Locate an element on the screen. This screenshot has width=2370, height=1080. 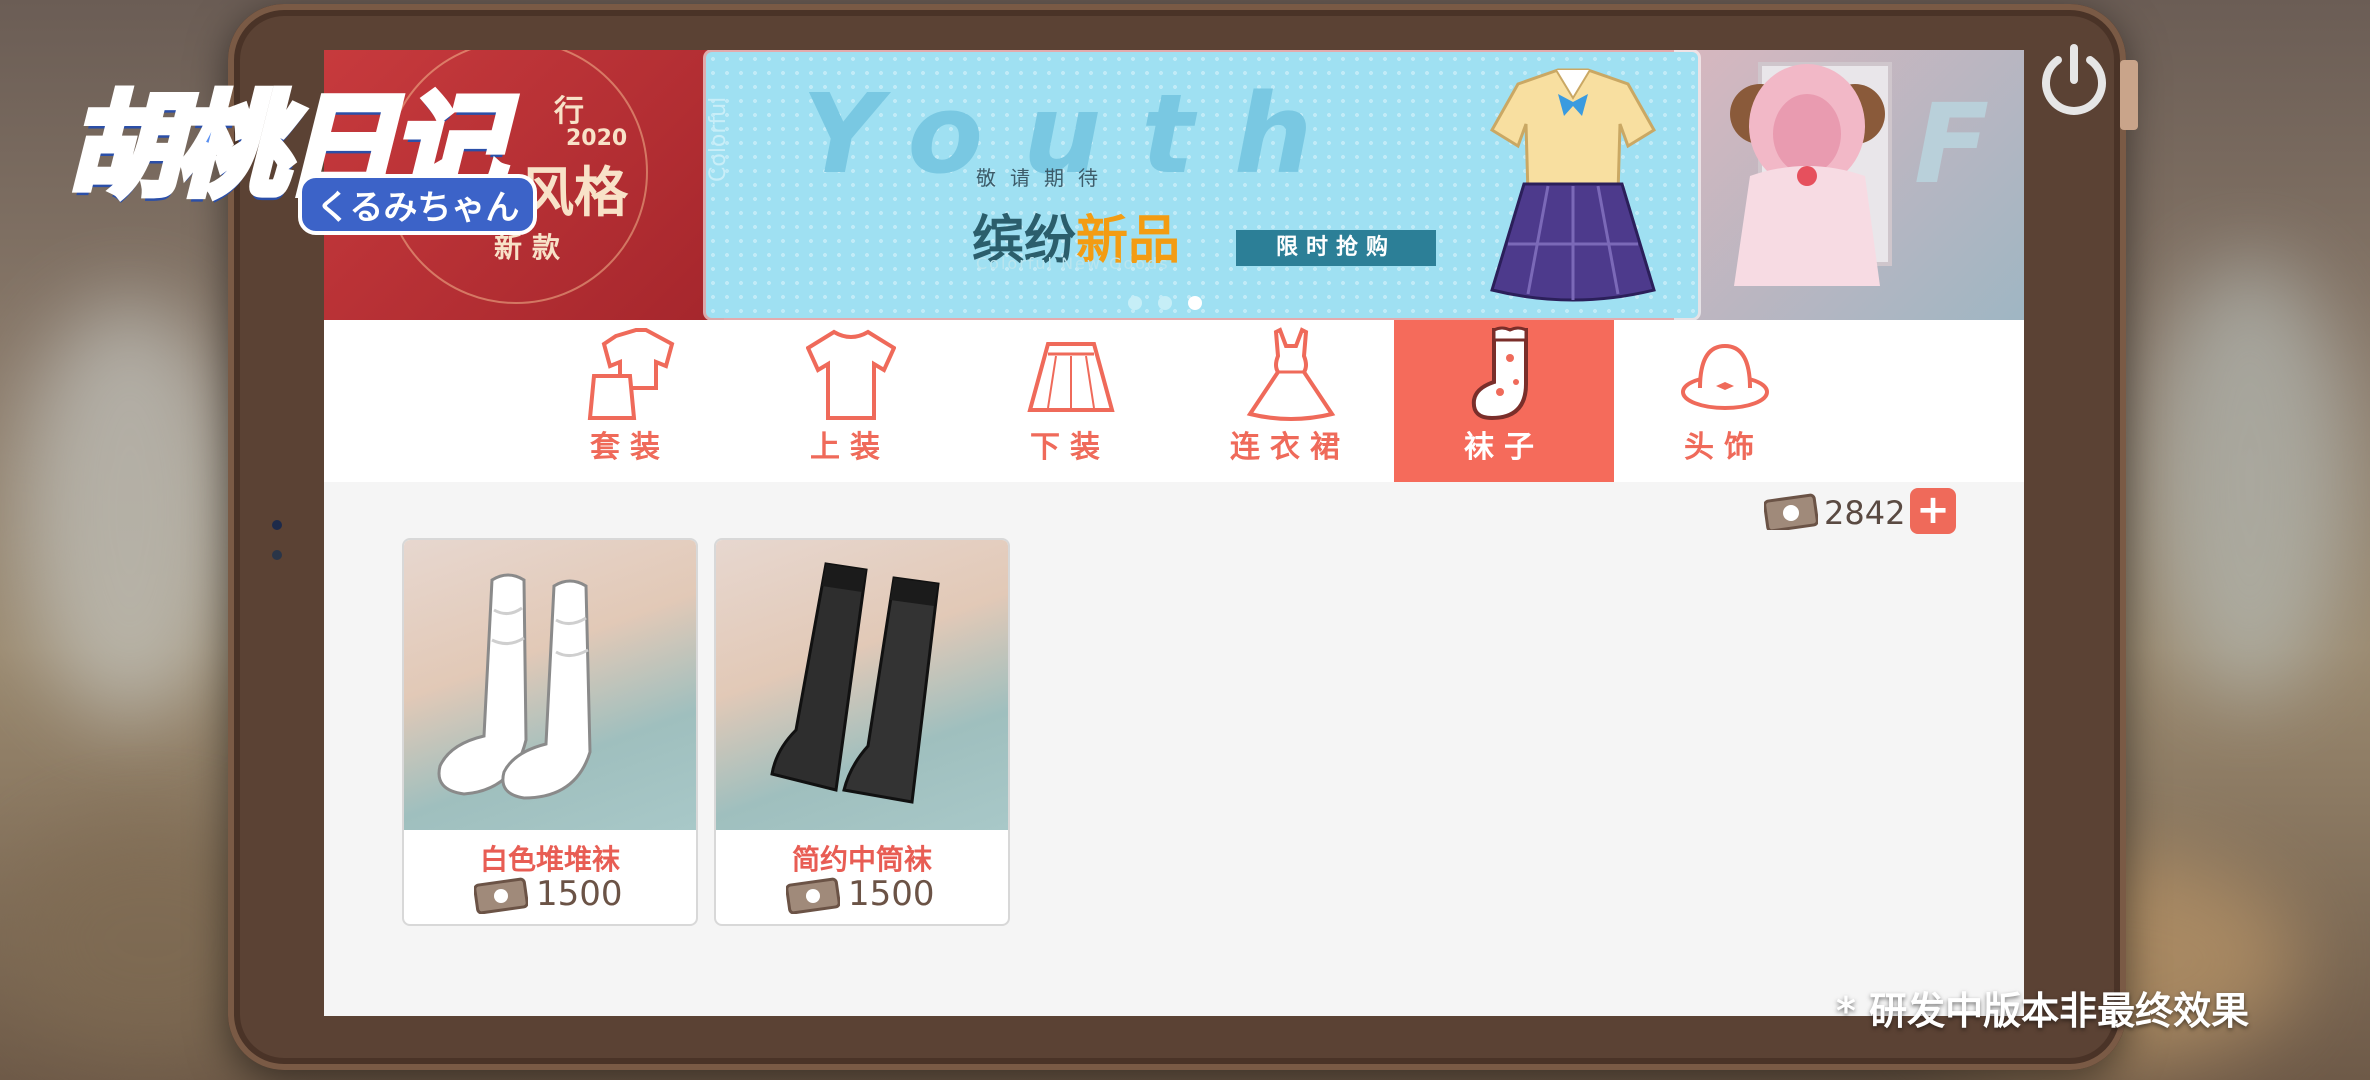
dress-icon is located at coordinates (1291, 374).